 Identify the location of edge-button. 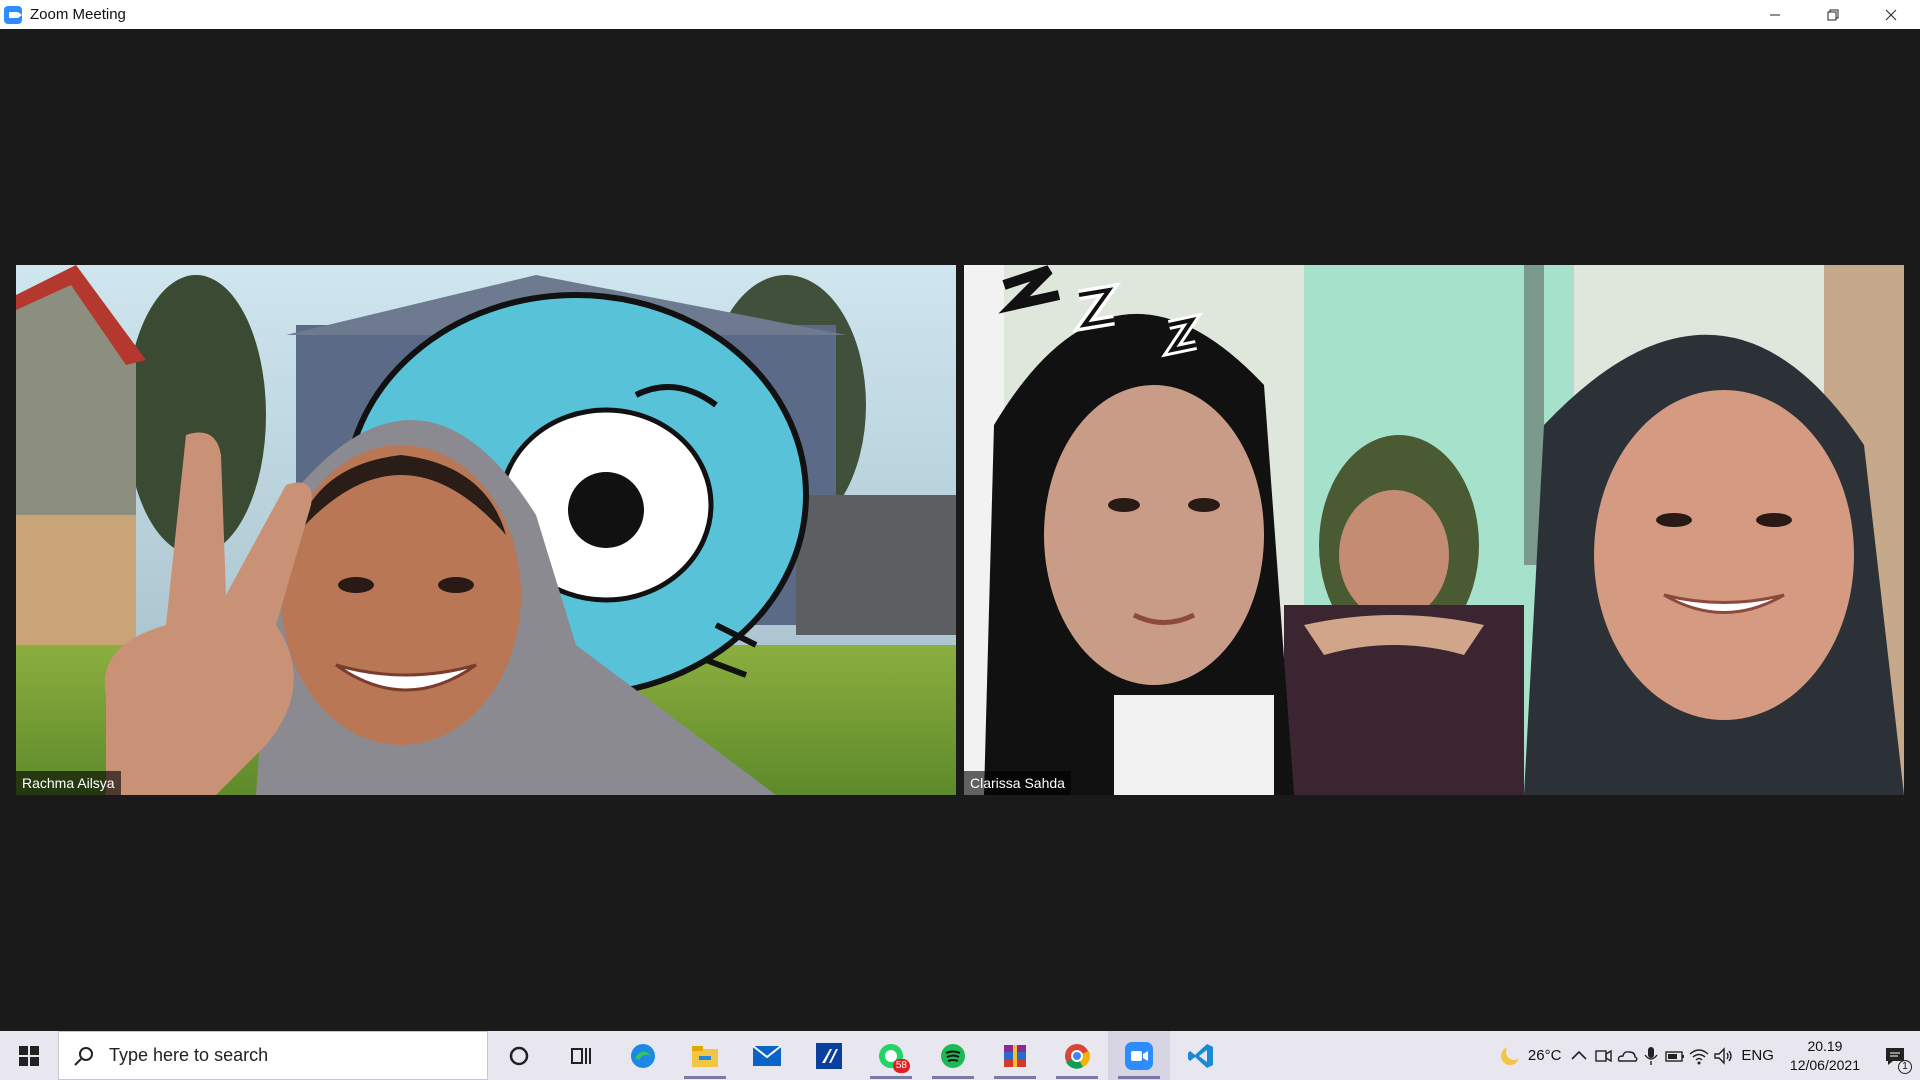
(643, 1055).